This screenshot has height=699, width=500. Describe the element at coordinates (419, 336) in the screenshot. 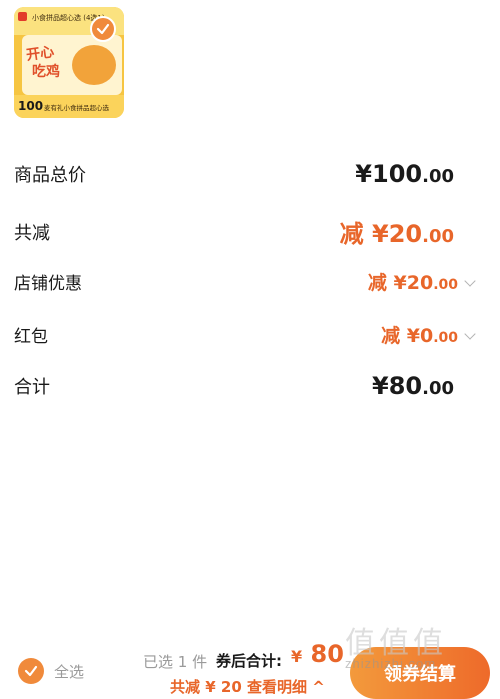

I see `red-packet-amount: 减 ¥0.00` at that location.